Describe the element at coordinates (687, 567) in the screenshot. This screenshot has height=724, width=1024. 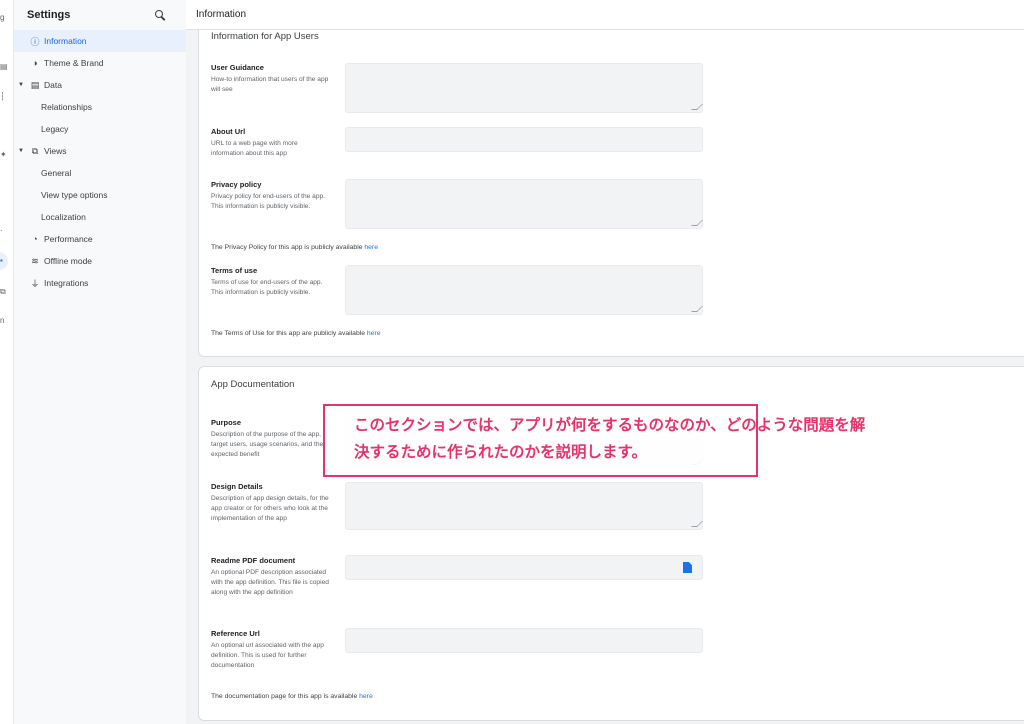
I see `file-upload-icon` at that location.